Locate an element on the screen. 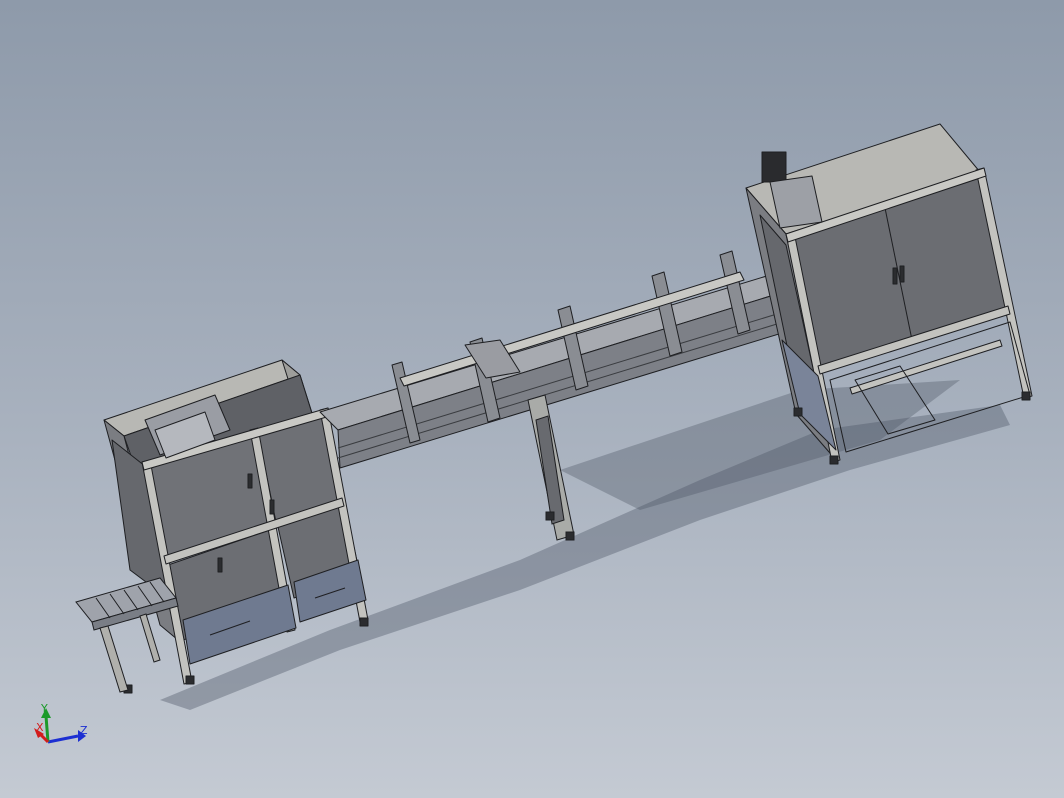  triad-z-label: Z is located at coordinates (84, 730).